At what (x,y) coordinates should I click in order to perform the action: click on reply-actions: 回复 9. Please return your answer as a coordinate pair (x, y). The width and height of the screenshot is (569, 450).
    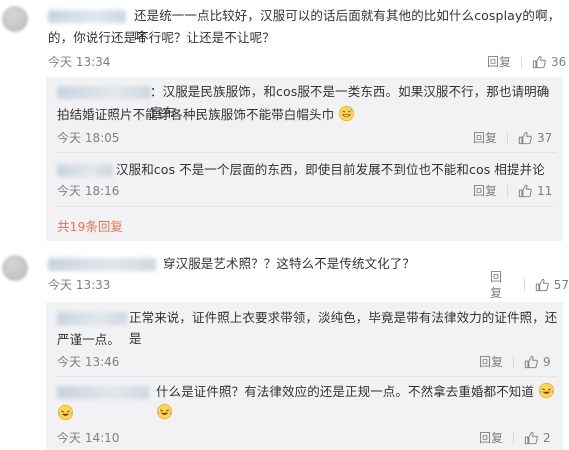
    Looking at the image, I should click on (515, 362).